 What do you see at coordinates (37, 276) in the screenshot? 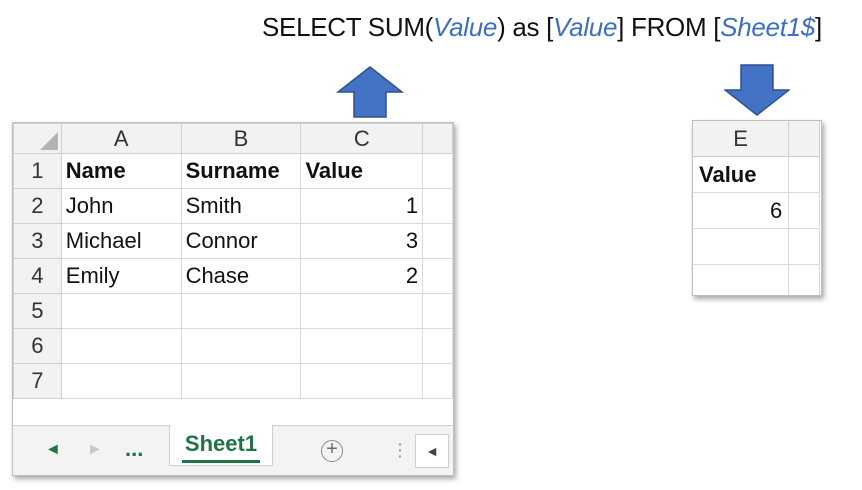
I see `row-header: 4` at bounding box center [37, 276].